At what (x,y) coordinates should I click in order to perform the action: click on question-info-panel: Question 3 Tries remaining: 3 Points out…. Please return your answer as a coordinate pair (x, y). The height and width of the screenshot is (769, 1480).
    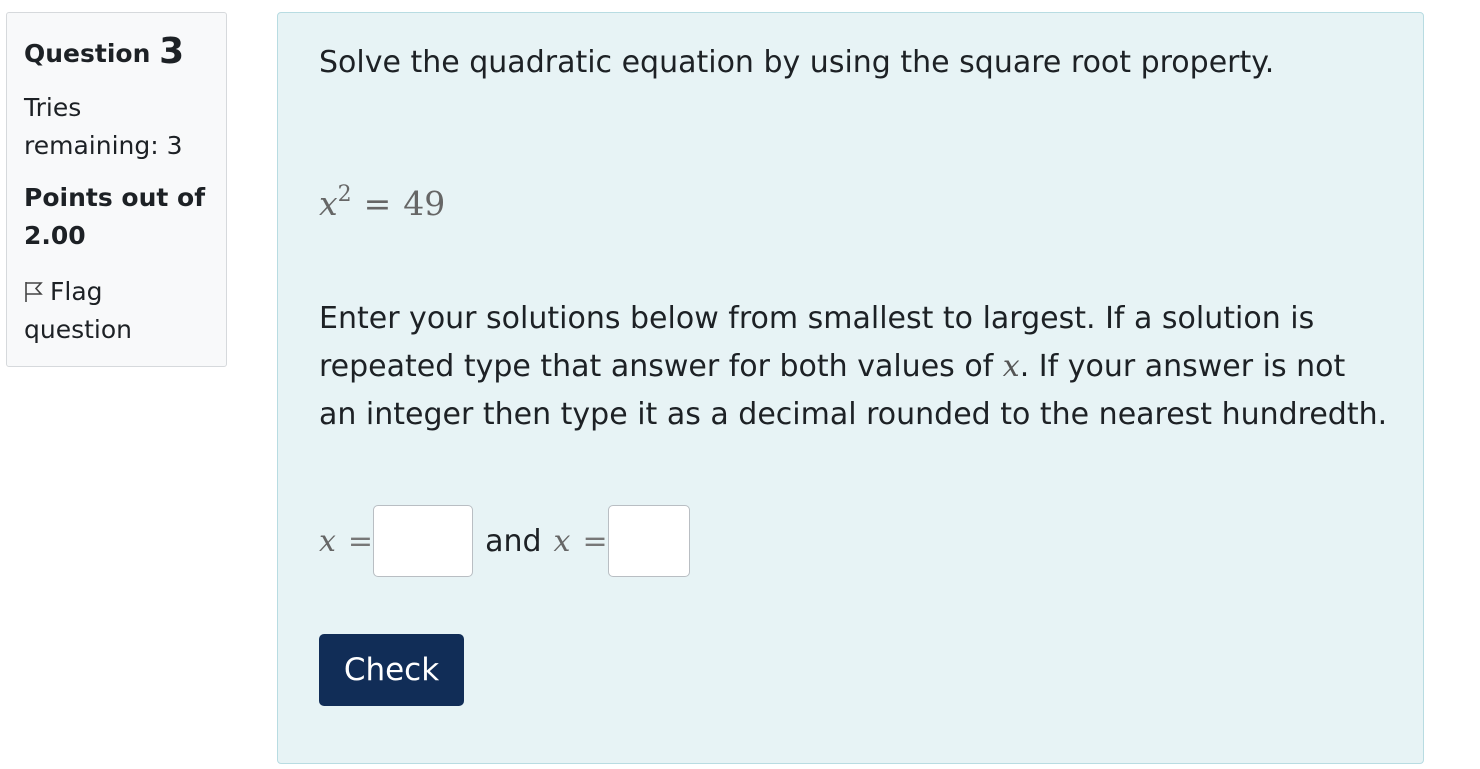
    Looking at the image, I should click on (116, 189).